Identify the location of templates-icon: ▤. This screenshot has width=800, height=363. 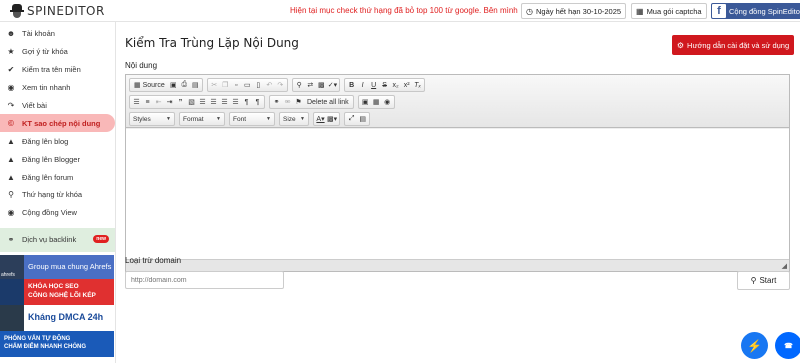
(195, 85).